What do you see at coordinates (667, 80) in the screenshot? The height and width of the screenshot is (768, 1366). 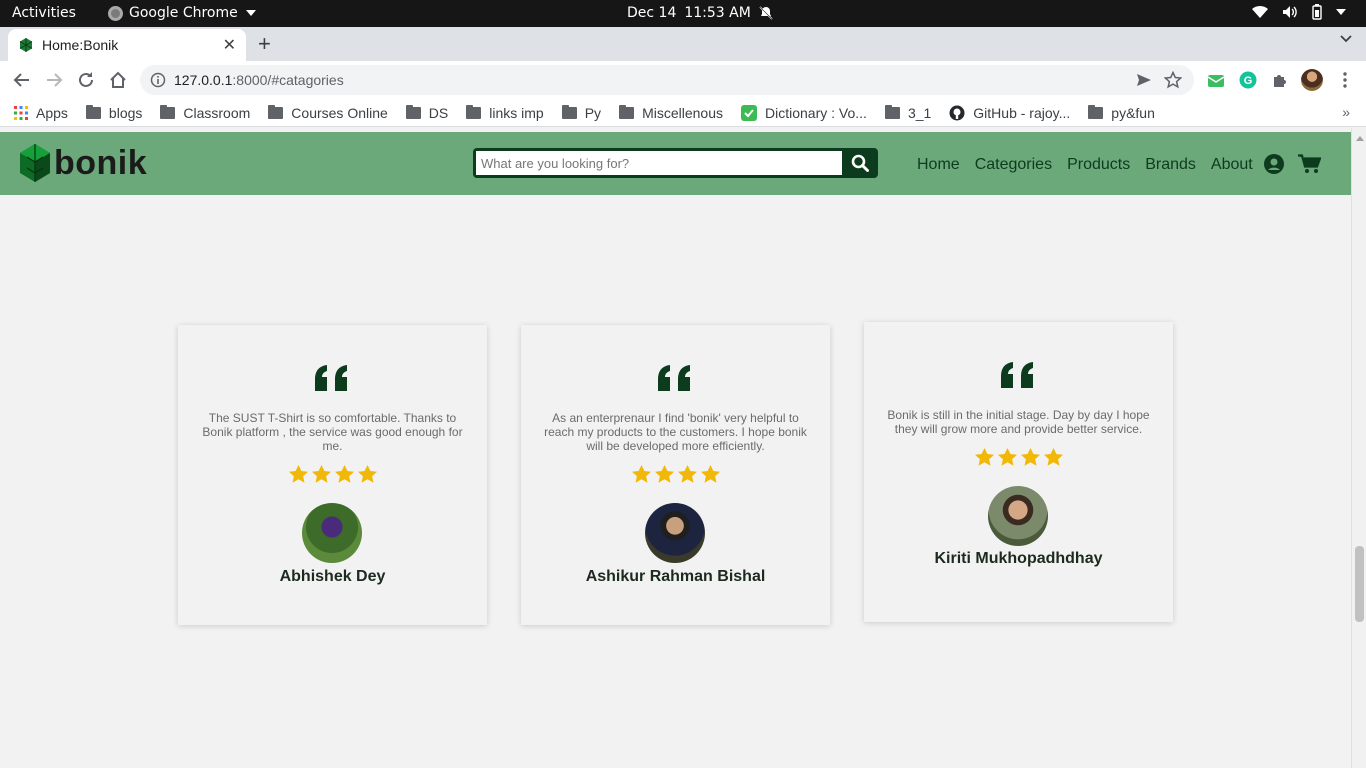 I see `address-bar: 127.0.0.1:8000/#catagories` at bounding box center [667, 80].